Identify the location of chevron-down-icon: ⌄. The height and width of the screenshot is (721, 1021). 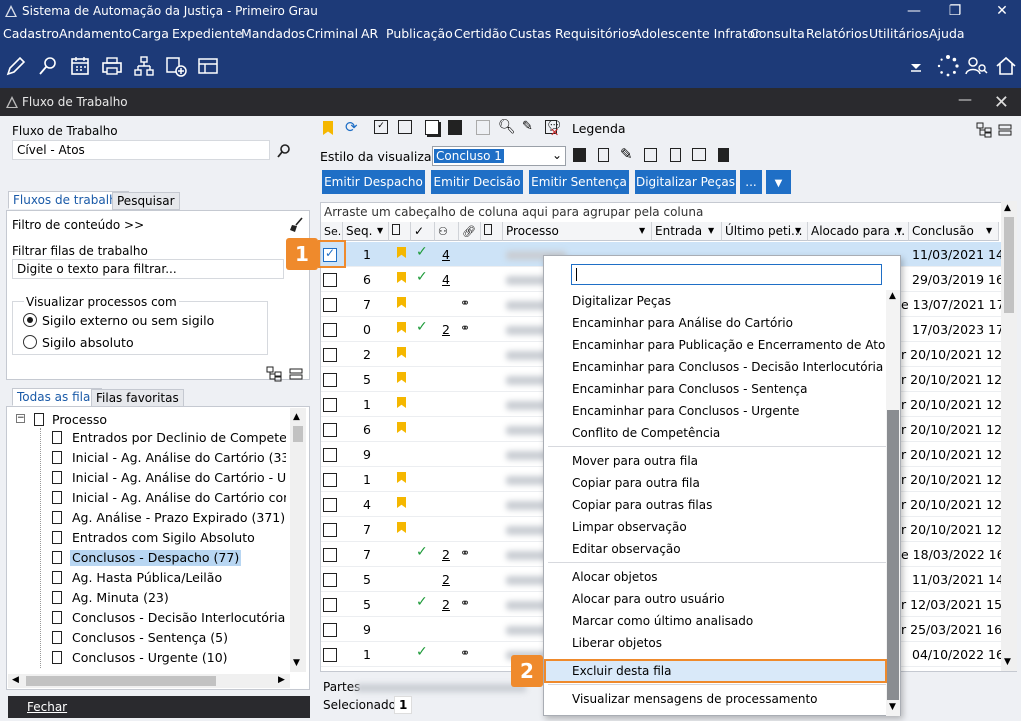
(557, 155).